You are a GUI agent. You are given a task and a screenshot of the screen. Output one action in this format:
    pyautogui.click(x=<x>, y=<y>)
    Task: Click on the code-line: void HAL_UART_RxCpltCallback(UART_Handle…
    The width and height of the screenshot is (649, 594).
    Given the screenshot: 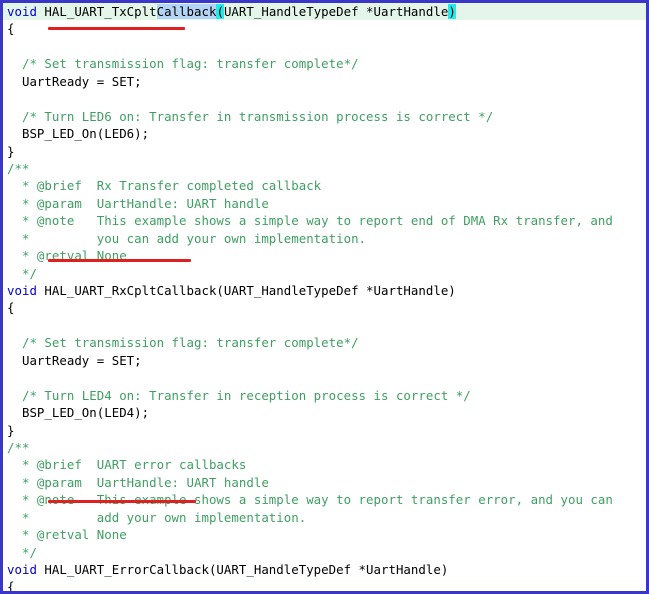 What is the action you would take?
    pyautogui.click(x=324, y=290)
    